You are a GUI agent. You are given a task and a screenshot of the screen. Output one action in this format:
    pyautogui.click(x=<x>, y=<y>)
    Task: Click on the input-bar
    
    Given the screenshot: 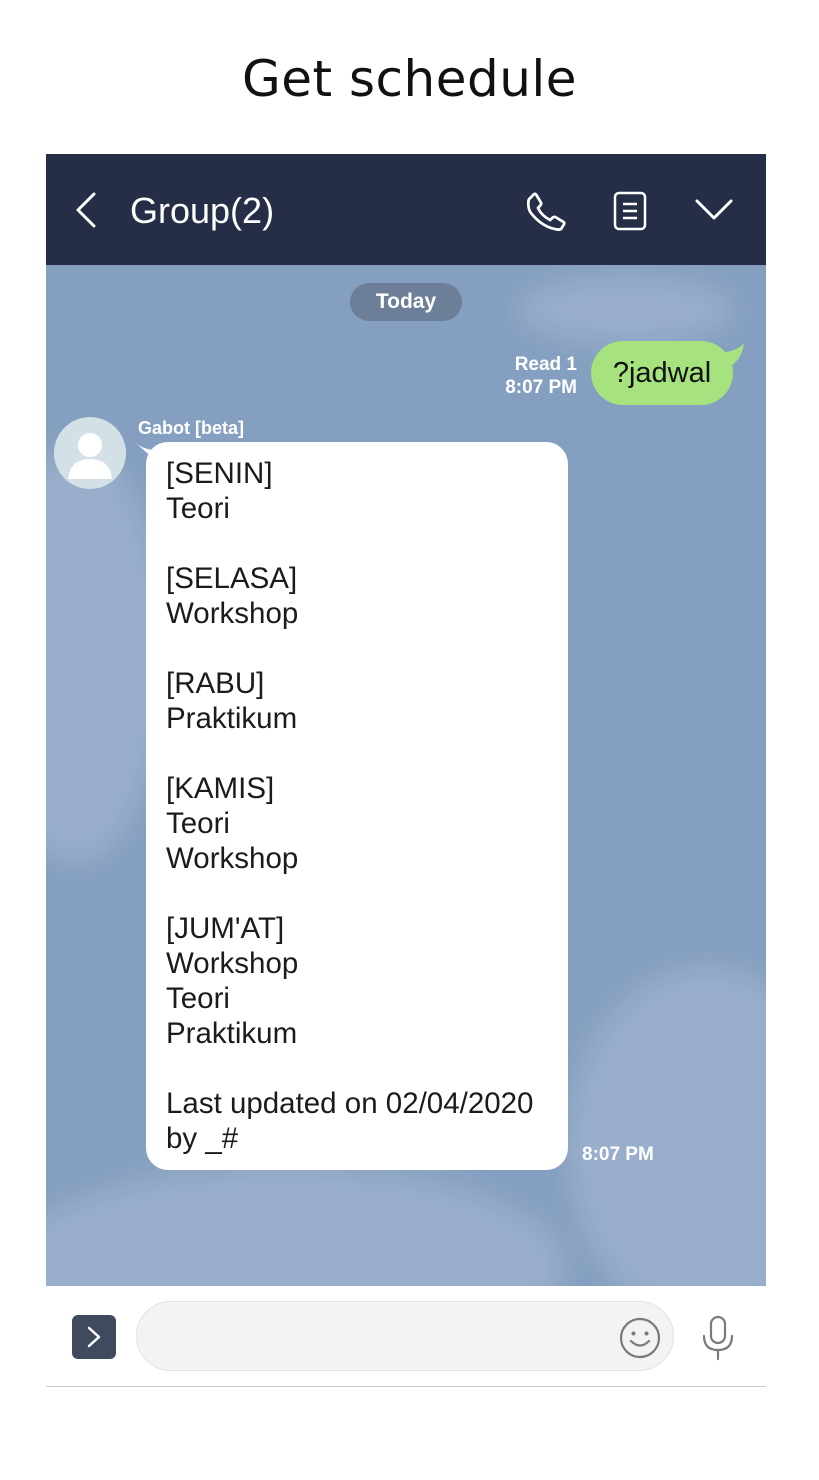 What is the action you would take?
    pyautogui.click(x=406, y=1336)
    